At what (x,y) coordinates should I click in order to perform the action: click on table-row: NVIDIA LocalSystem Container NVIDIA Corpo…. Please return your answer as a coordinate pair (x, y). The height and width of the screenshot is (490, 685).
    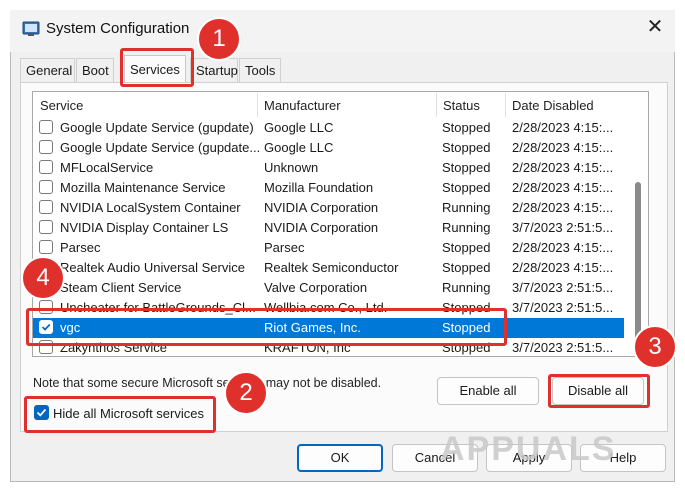
    Looking at the image, I should click on (328, 208).